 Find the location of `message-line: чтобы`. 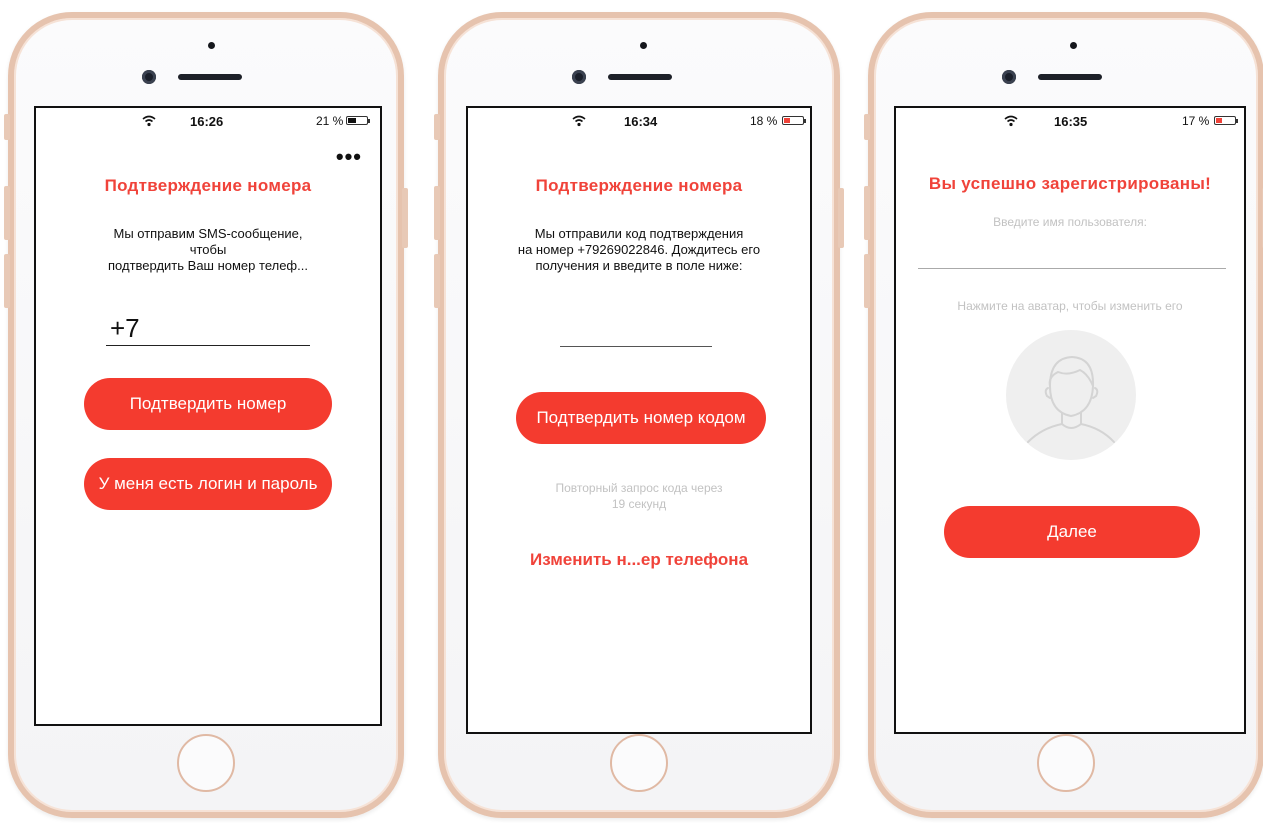

message-line: чтобы is located at coordinates (208, 249).